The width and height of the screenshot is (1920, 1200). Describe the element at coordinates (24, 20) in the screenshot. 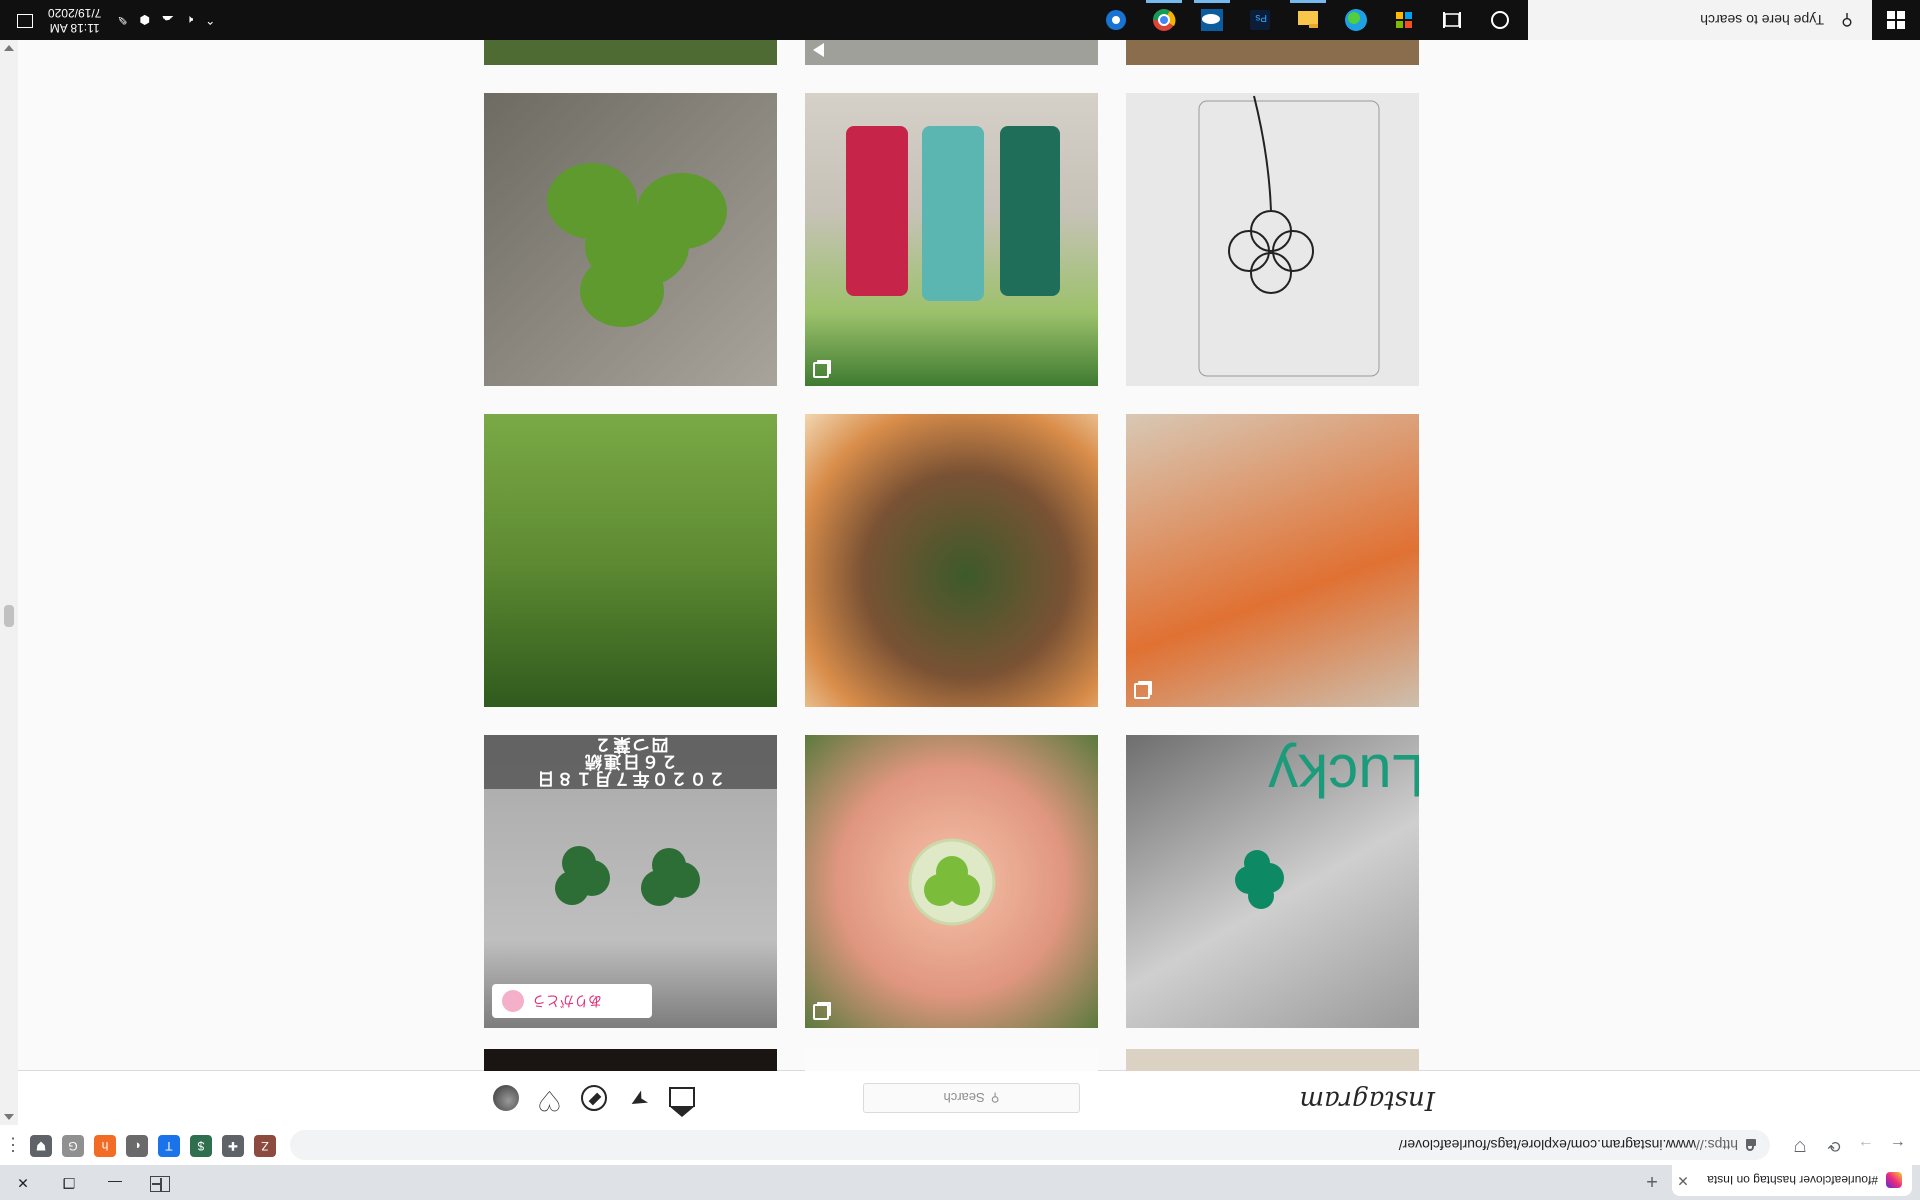

I see `action-center-icon` at that location.